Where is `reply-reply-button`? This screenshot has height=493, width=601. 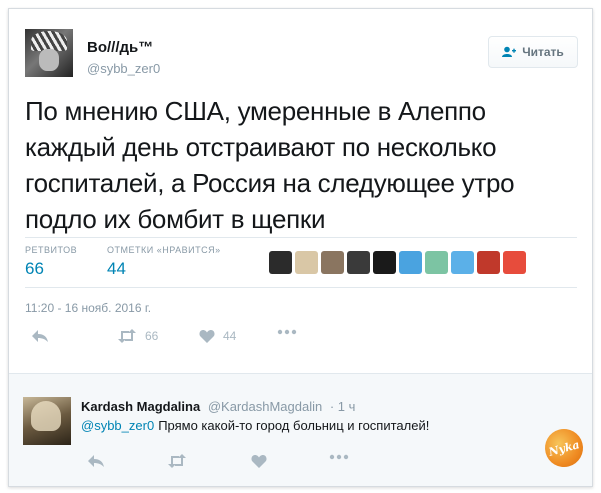 reply-reply-button is located at coordinates (96, 461).